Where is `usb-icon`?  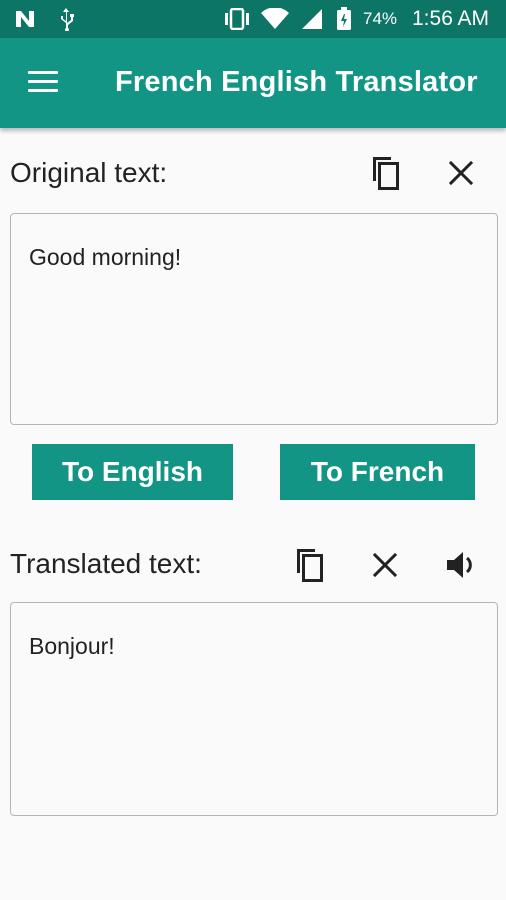 usb-icon is located at coordinates (66, 19).